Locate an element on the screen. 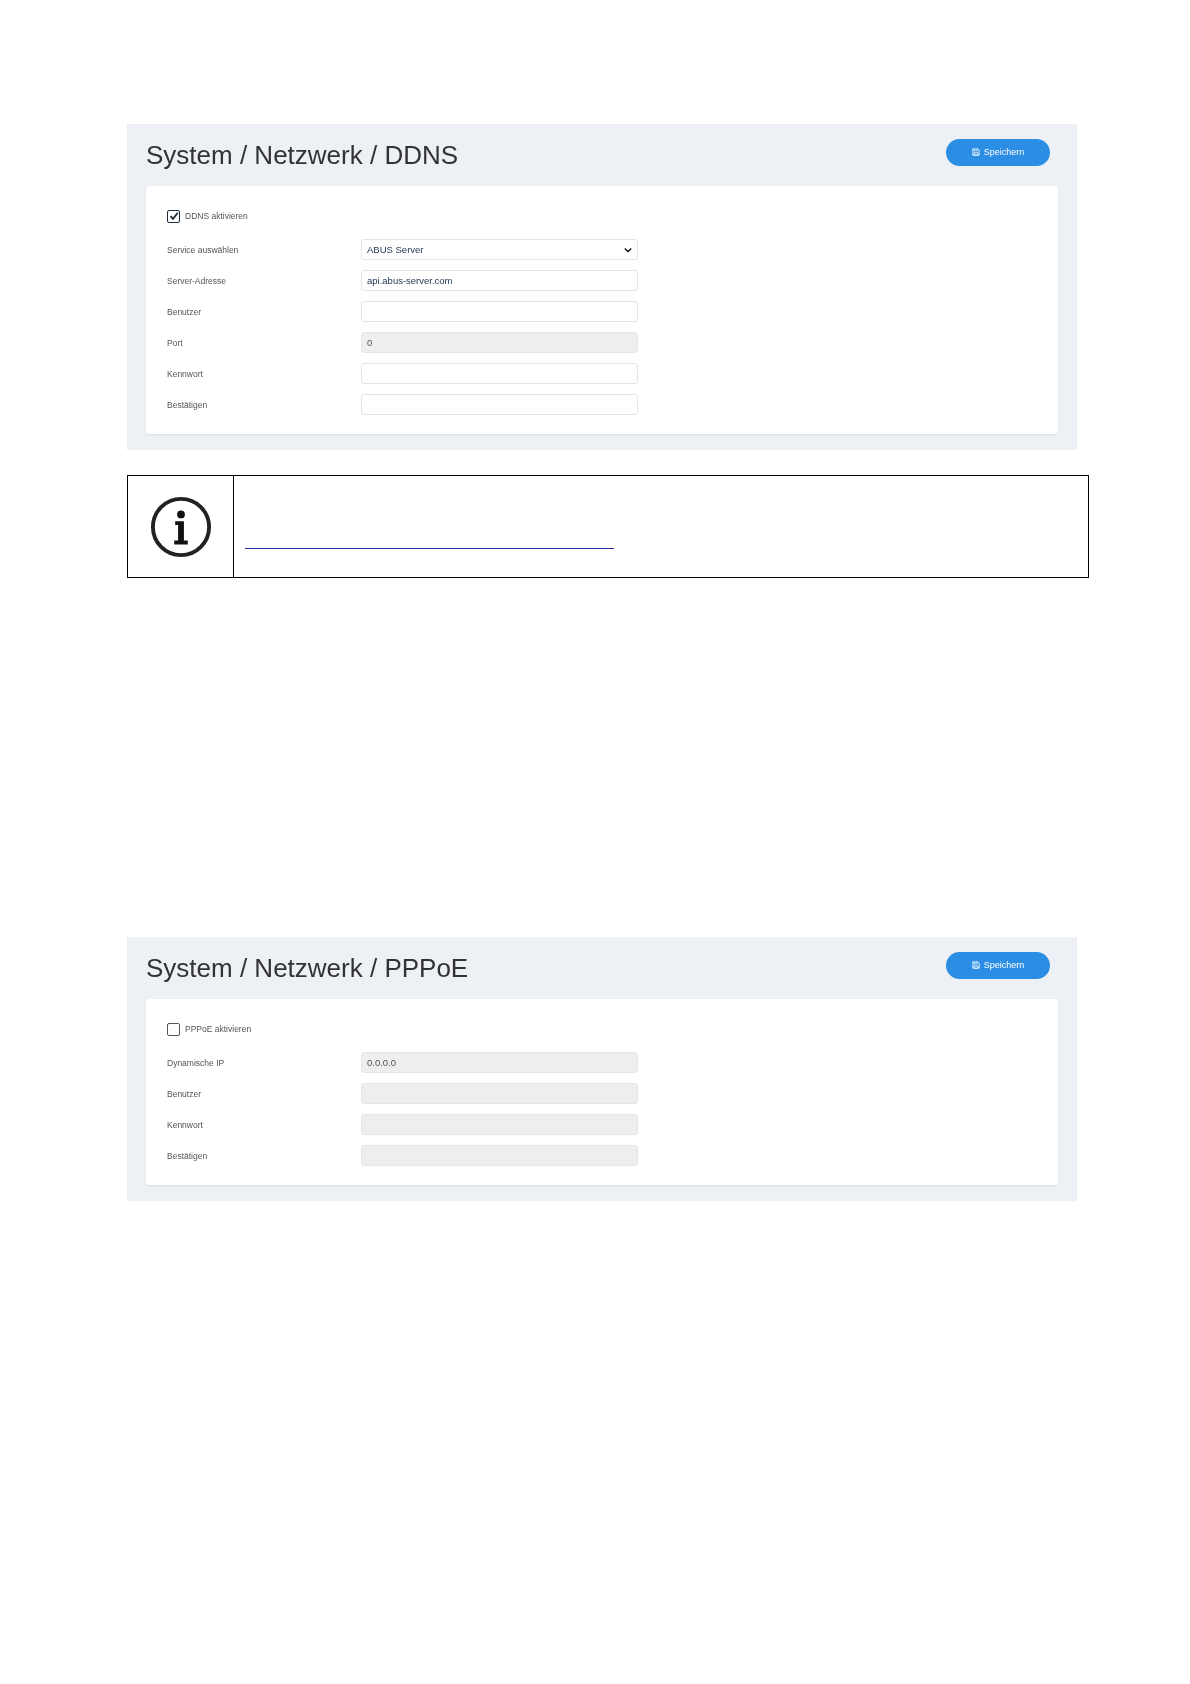 This screenshot has height=1684, width=1190. checkbox-label: PPPoE aktivieren is located at coordinates (218, 1029).